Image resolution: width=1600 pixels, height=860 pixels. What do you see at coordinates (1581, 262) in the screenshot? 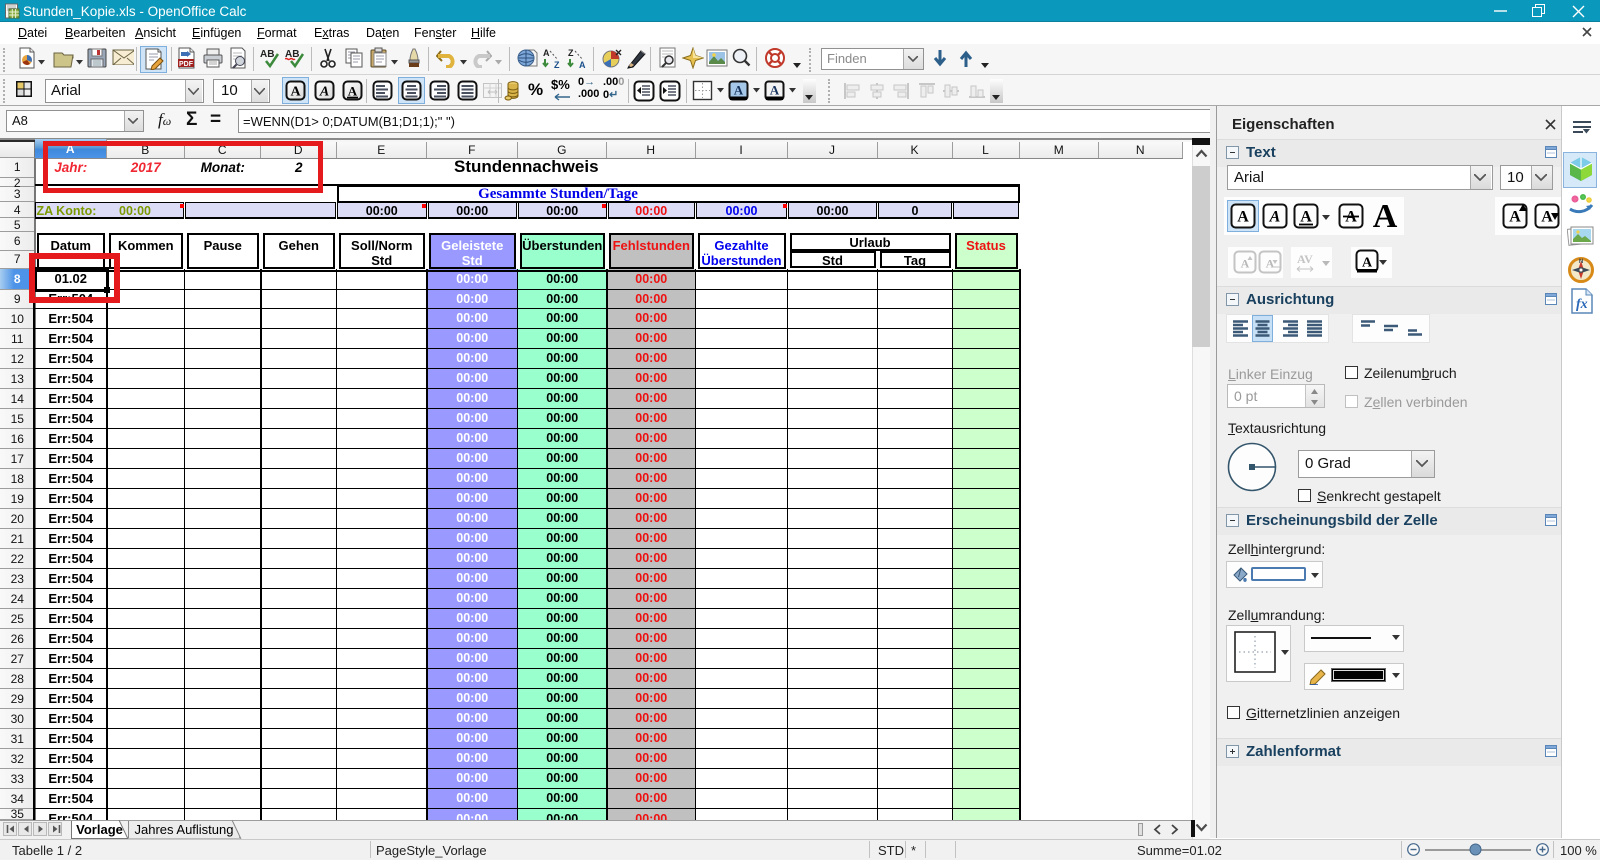
I see `svg-text: N` at bounding box center [1581, 262].